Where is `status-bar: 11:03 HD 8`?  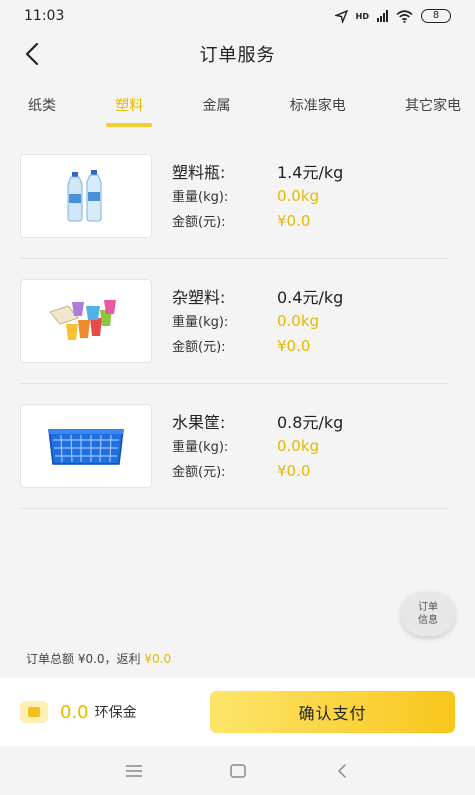
status-bar: 11:03 HD 8 is located at coordinates (237, 16).